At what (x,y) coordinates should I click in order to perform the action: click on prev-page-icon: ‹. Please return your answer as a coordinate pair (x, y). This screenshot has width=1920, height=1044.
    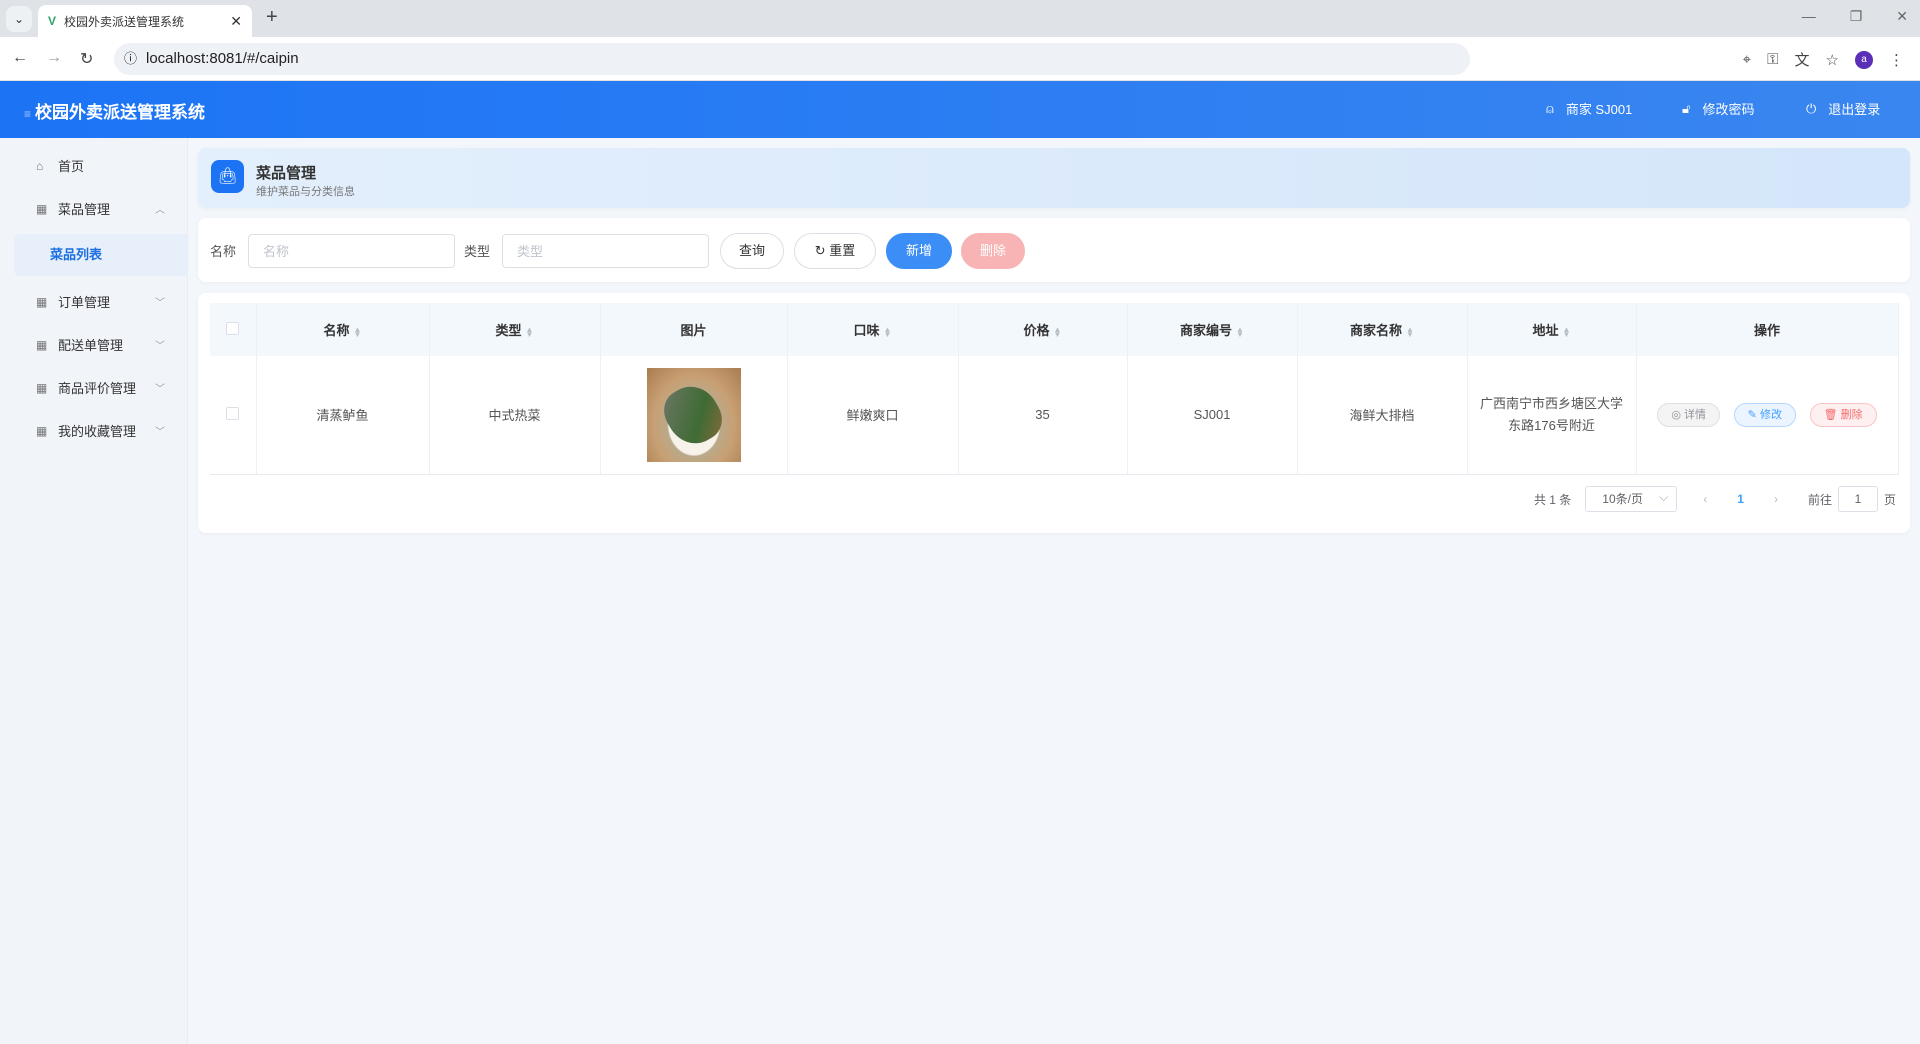
    Looking at the image, I should click on (1705, 499).